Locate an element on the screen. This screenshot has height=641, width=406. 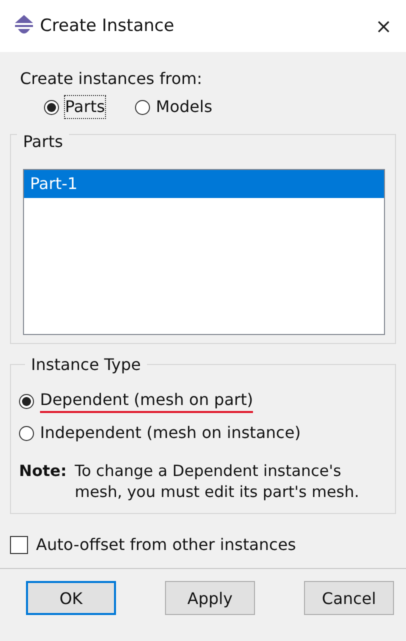
dialog-button: Apply is located at coordinates (210, 598).